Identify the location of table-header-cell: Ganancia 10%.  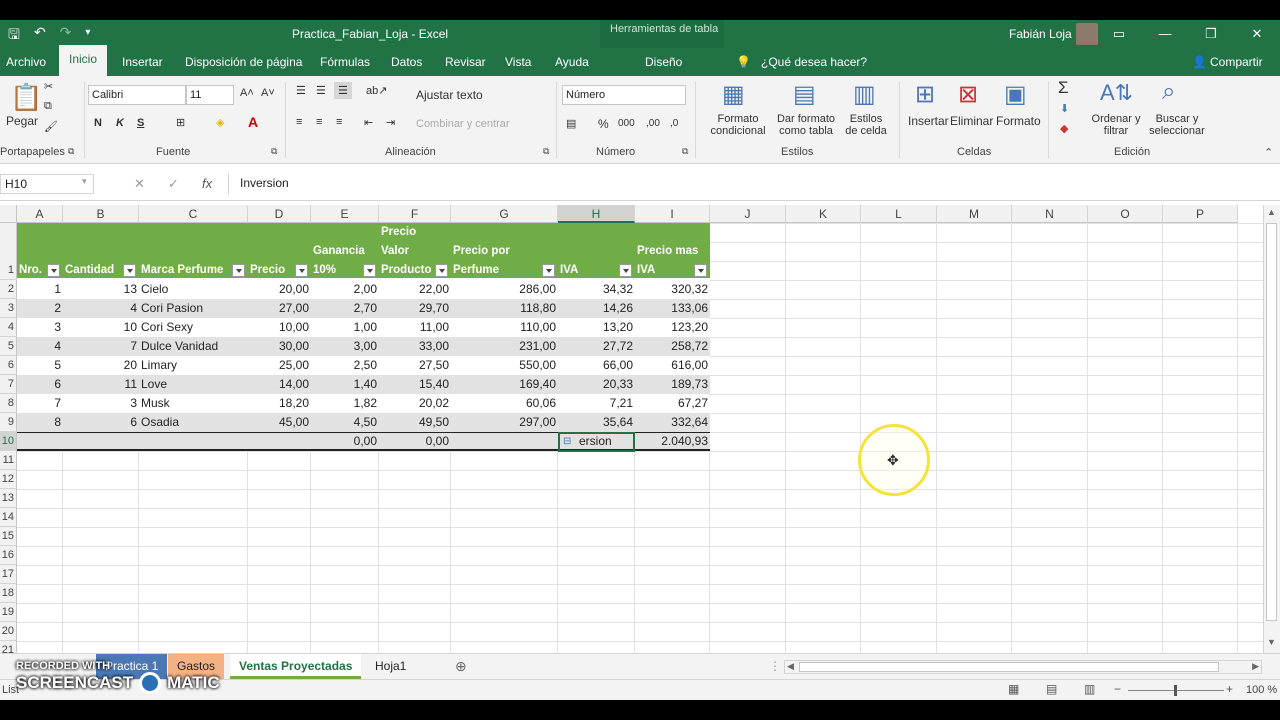
(345, 251).